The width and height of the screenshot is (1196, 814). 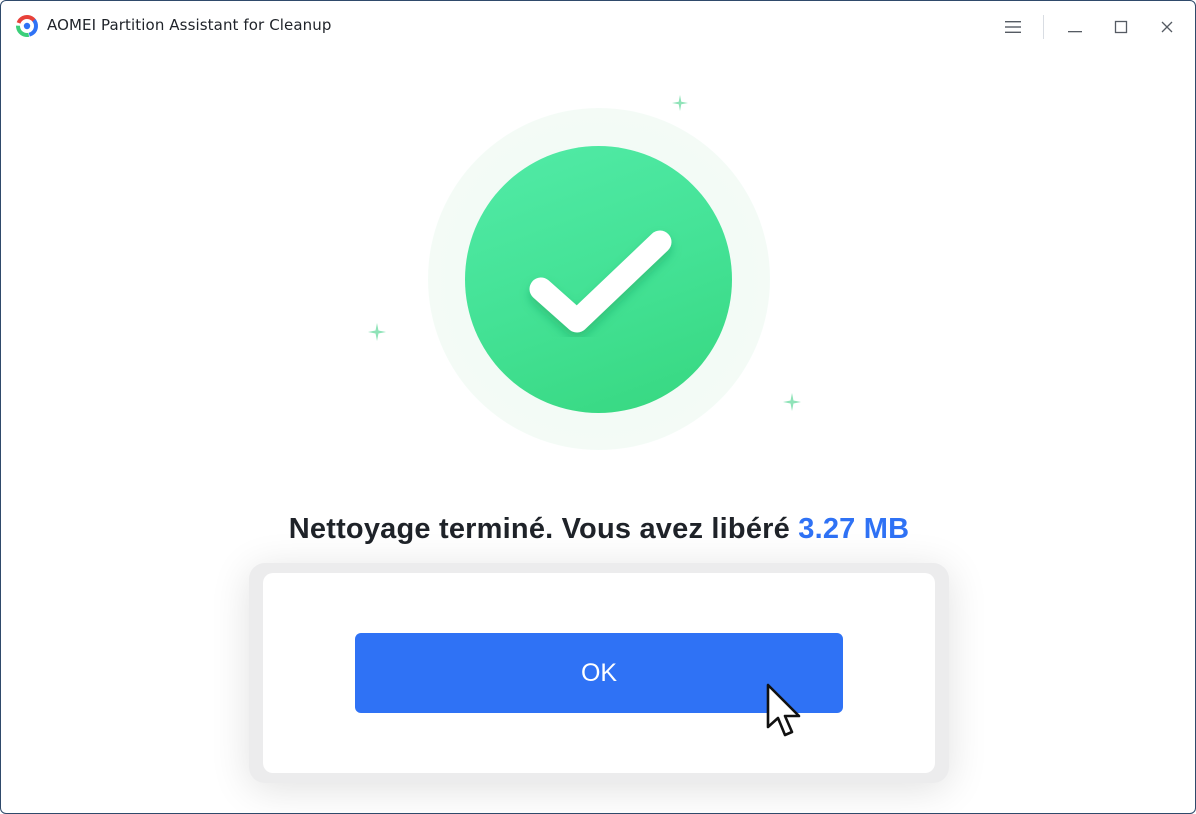 What do you see at coordinates (783, 710) in the screenshot?
I see `mouse-cursor-icon` at bounding box center [783, 710].